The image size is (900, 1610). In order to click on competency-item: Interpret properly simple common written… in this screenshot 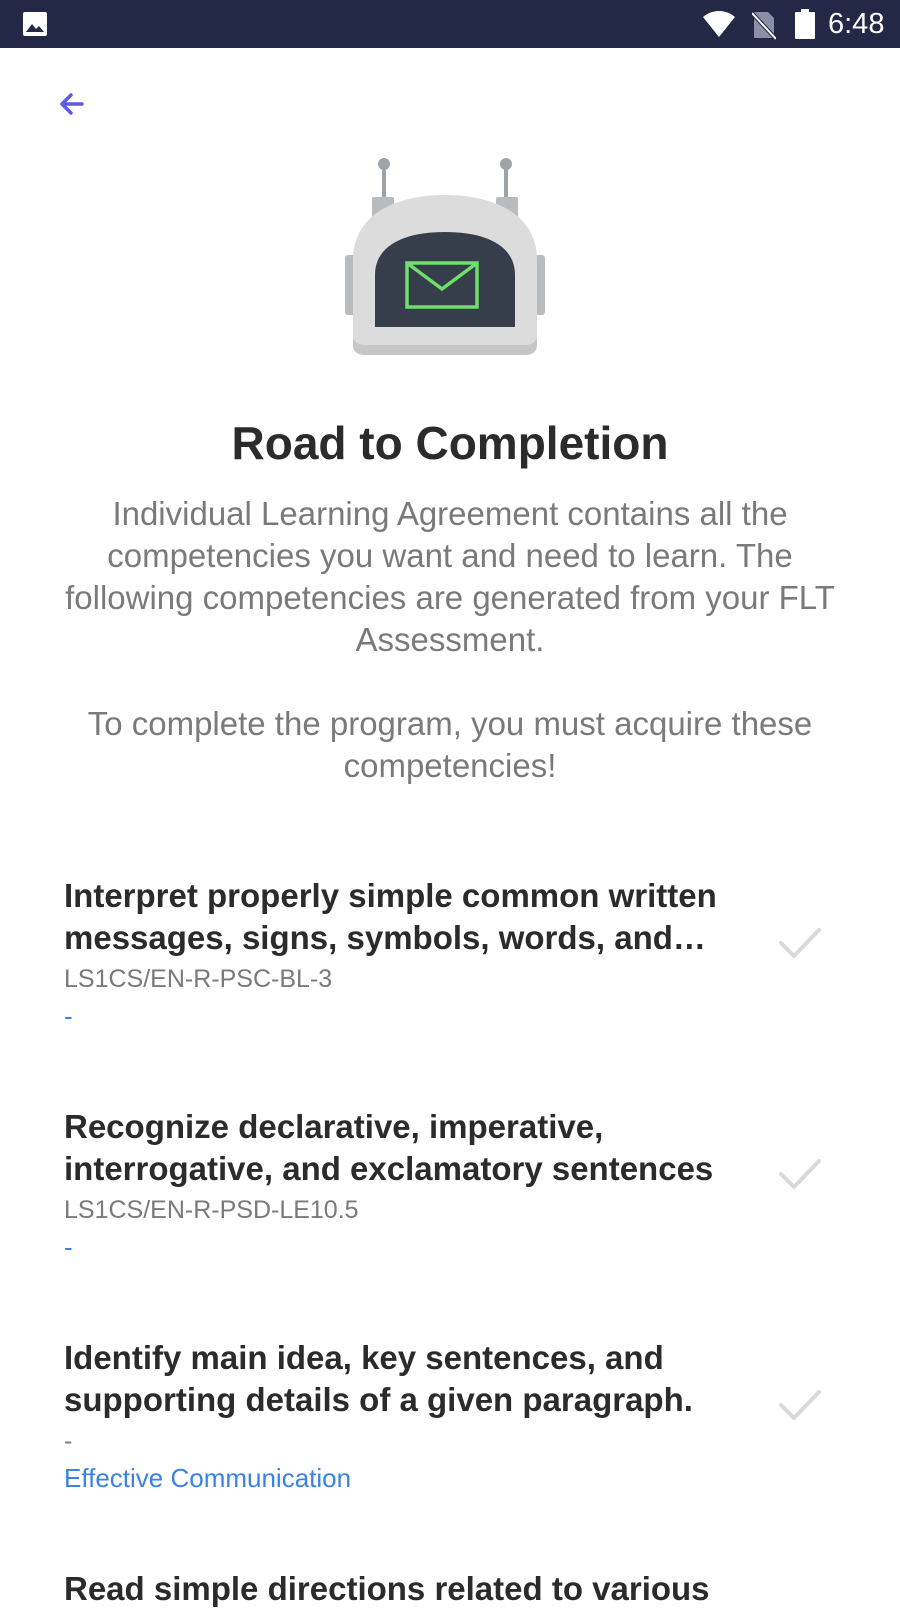, I will do `click(459, 955)`.